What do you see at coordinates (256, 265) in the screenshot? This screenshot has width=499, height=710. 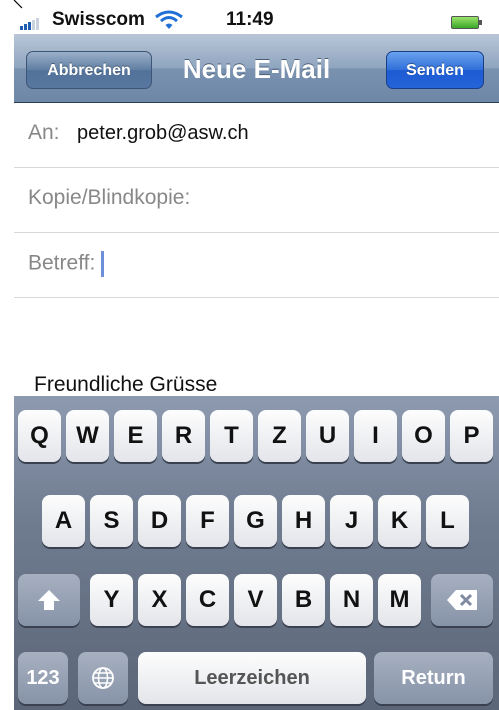 I see `subject-field: Betreff:` at bounding box center [256, 265].